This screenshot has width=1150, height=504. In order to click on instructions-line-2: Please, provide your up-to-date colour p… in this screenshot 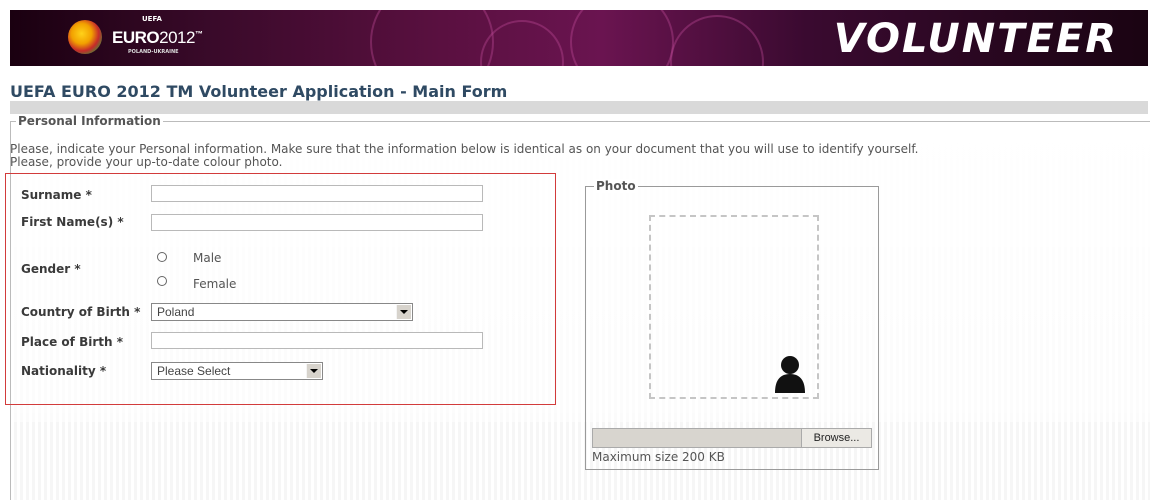, I will do `click(146, 162)`.